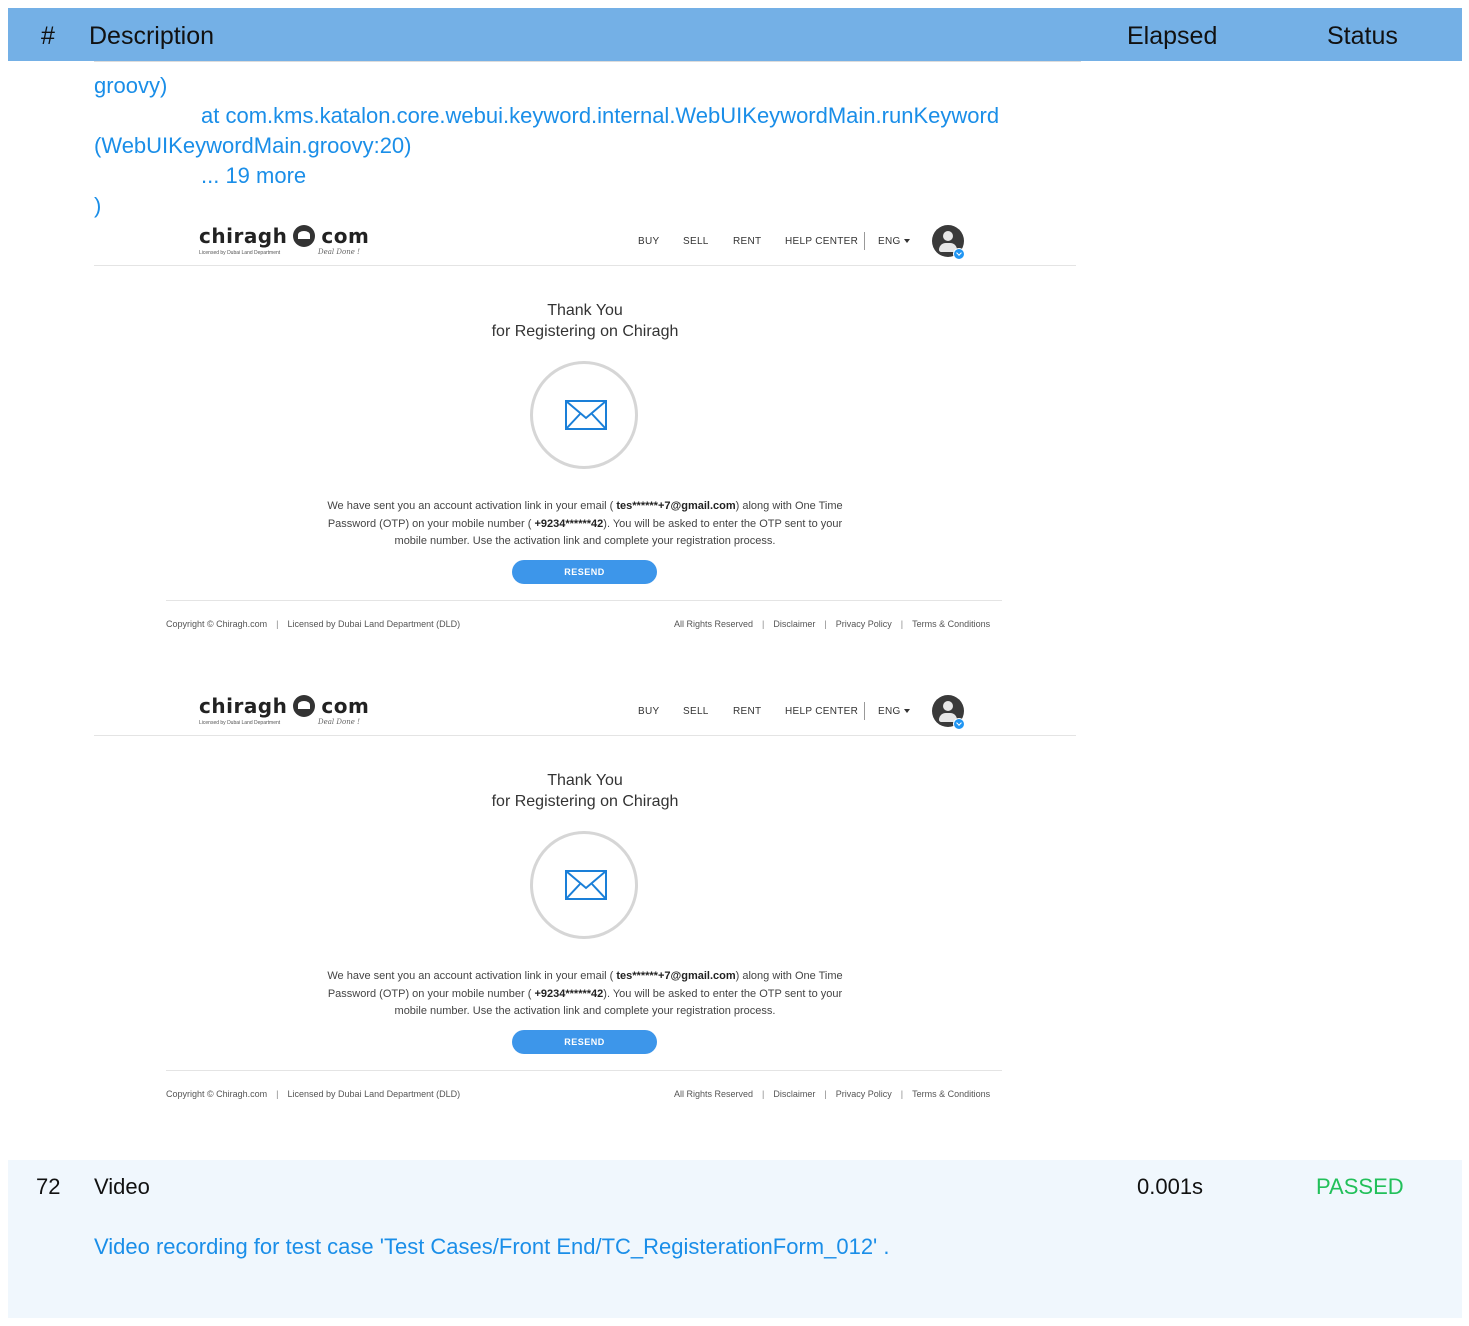  What do you see at coordinates (254, 175) in the screenshot?
I see `trace-line: ... 19 more` at bounding box center [254, 175].